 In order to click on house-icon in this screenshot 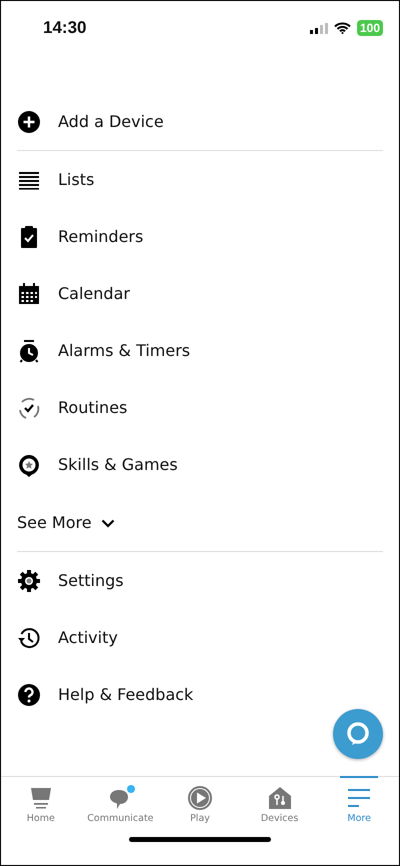, I will do `click(280, 798)`.